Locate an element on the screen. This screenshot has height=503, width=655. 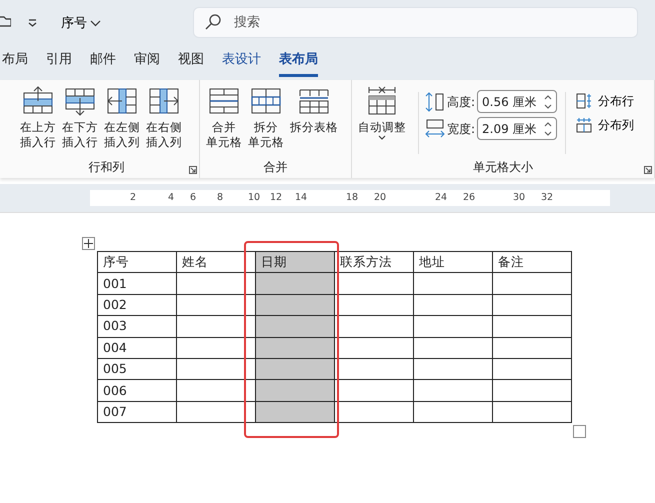
ruler-number: 32 is located at coordinates (547, 198).